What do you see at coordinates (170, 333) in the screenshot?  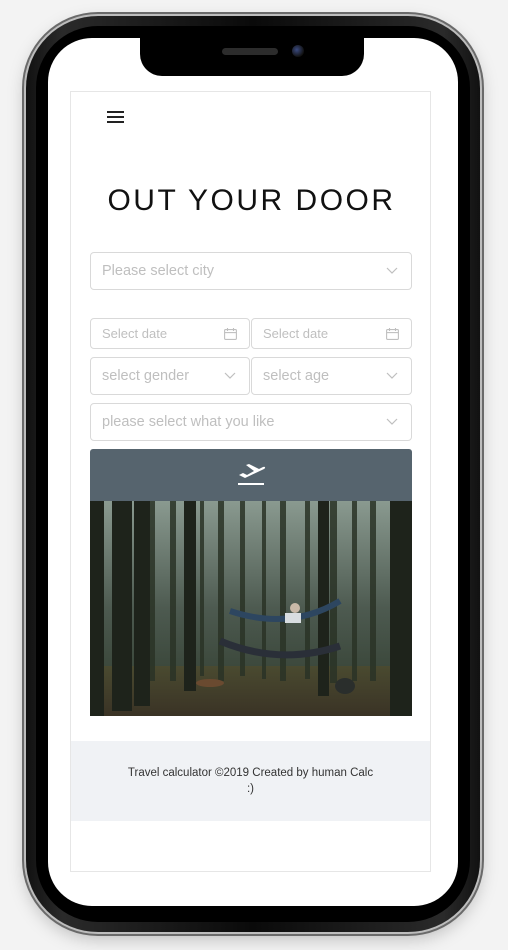 I see `start-date-picker: Select date` at bounding box center [170, 333].